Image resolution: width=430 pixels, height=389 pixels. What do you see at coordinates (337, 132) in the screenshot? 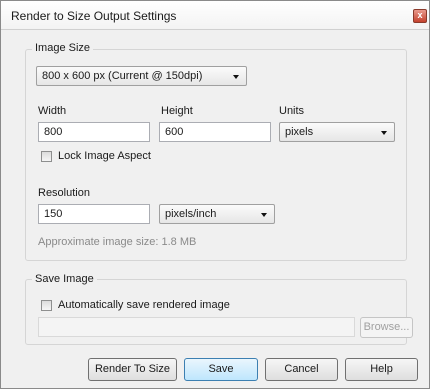
I see `units-dropdown: pixels` at bounding box center [337, 132].